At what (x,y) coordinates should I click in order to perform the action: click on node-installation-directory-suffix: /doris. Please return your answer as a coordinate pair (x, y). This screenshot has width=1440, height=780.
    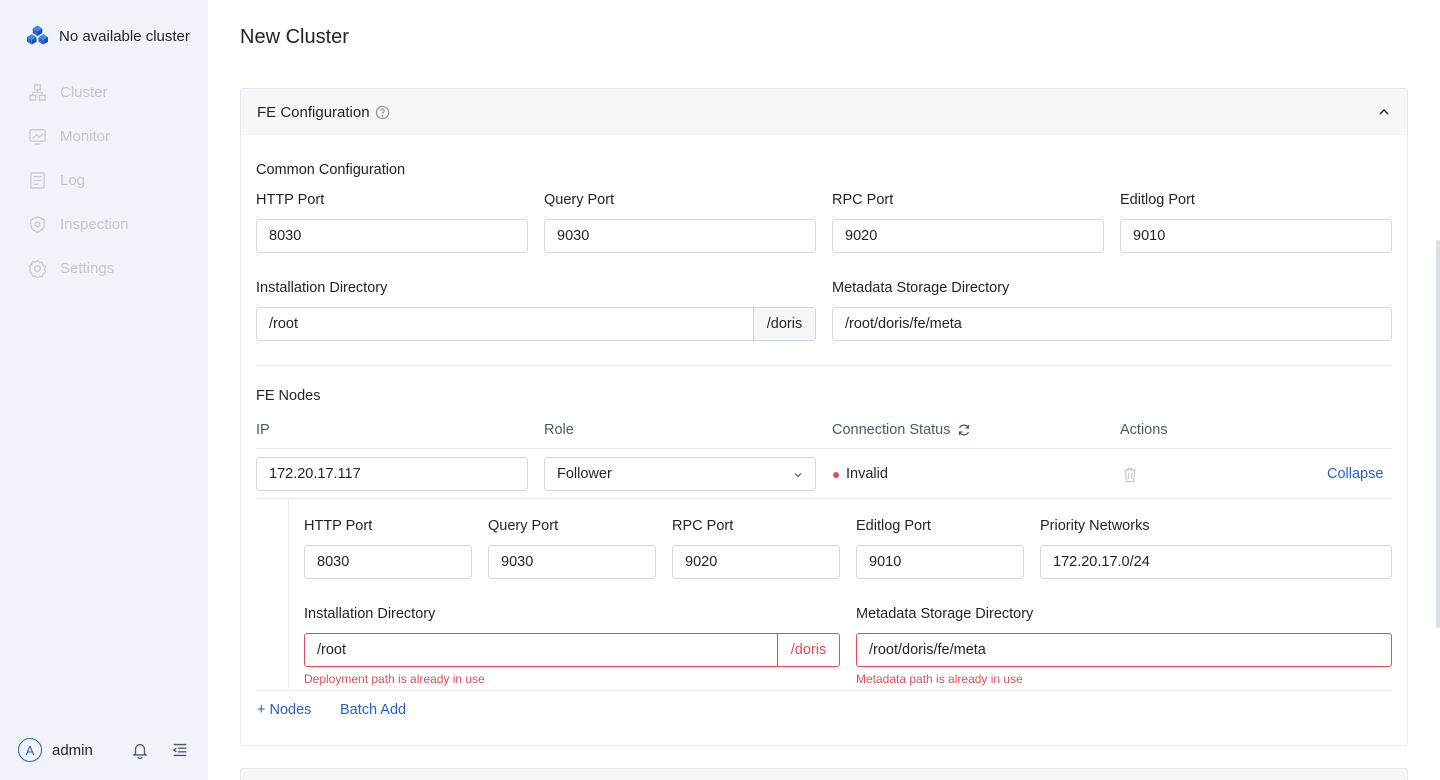
    Looking at the image, I should click on (808, 650).